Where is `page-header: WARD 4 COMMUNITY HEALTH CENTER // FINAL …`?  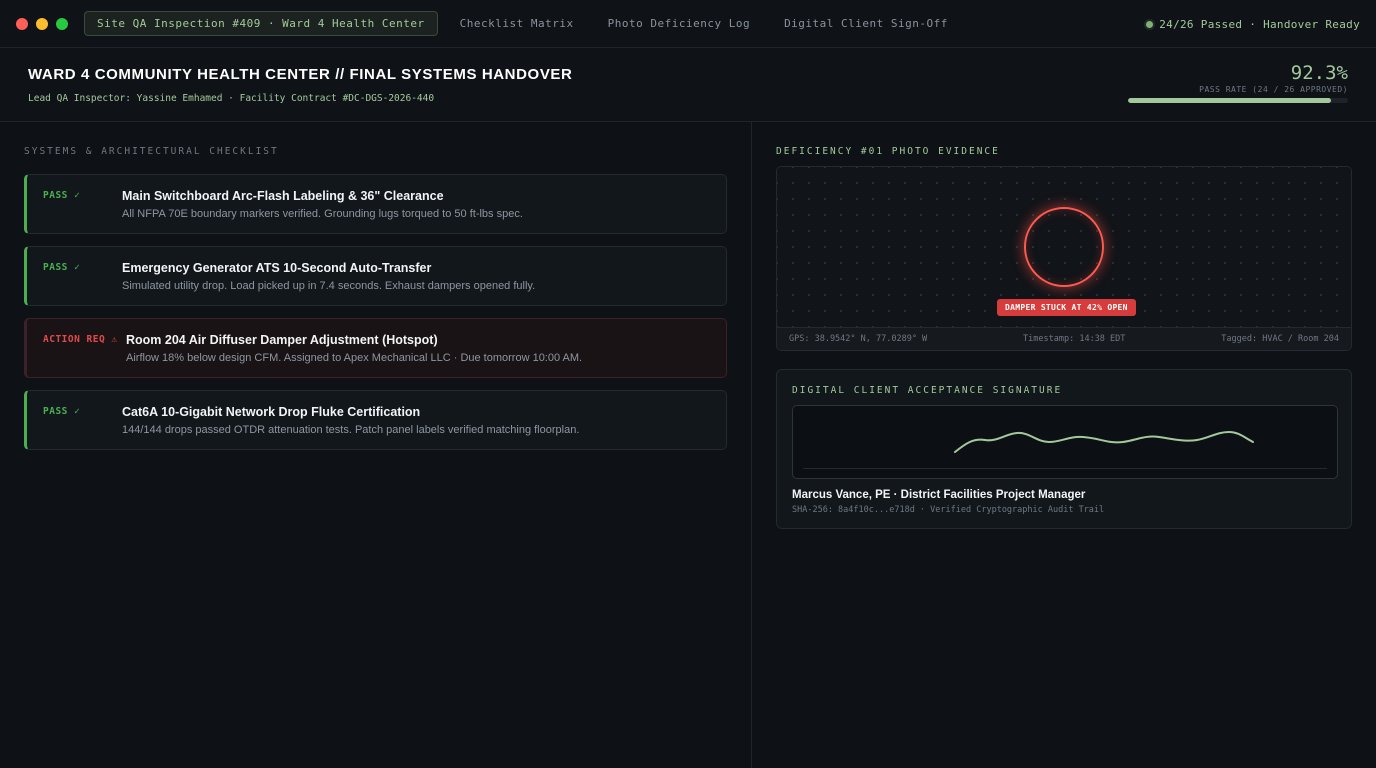 page-header: WARD 4 COMMUNITY HEALTH CENTER // FINAL … is located at coordinates (688, 85).